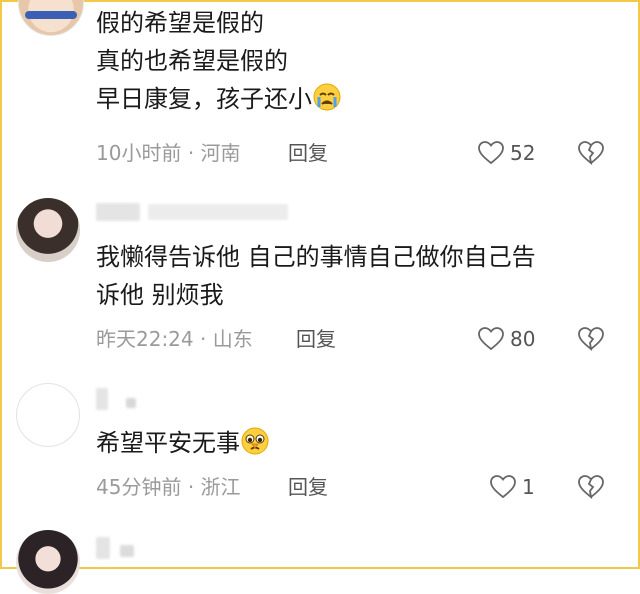 This screenshot has height=594, width=640. I want to click on comment-text: 假的希望是假的 真的也希望是假的 早日康复，孩子还小, so click(219, 61).